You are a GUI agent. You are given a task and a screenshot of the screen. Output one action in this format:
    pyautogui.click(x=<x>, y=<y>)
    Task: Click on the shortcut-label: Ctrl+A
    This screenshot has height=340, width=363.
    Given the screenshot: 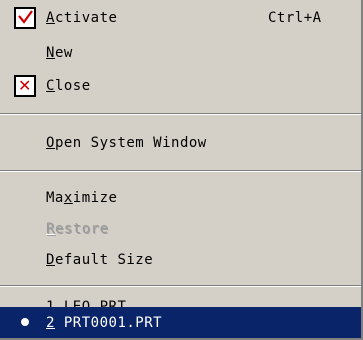 What is the action you would take?
    pyautogui.click(x=295, y=17)
    